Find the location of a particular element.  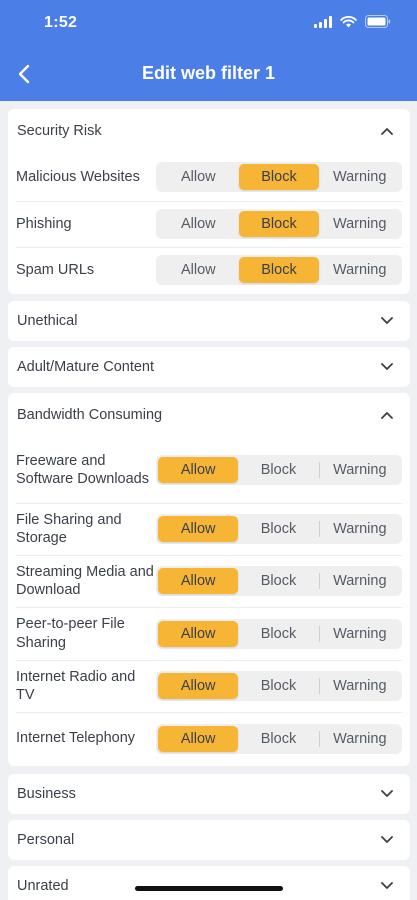

app-header: 1:52 Edit web filter 1 is located at coordinates (208, 50).